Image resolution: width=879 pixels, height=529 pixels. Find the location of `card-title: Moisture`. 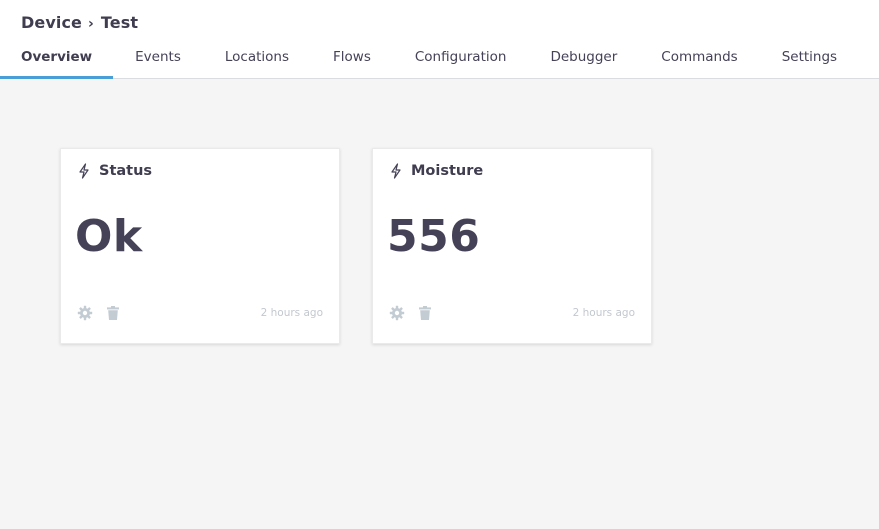

card-title: Moisture is located at coordinates (436, 171).